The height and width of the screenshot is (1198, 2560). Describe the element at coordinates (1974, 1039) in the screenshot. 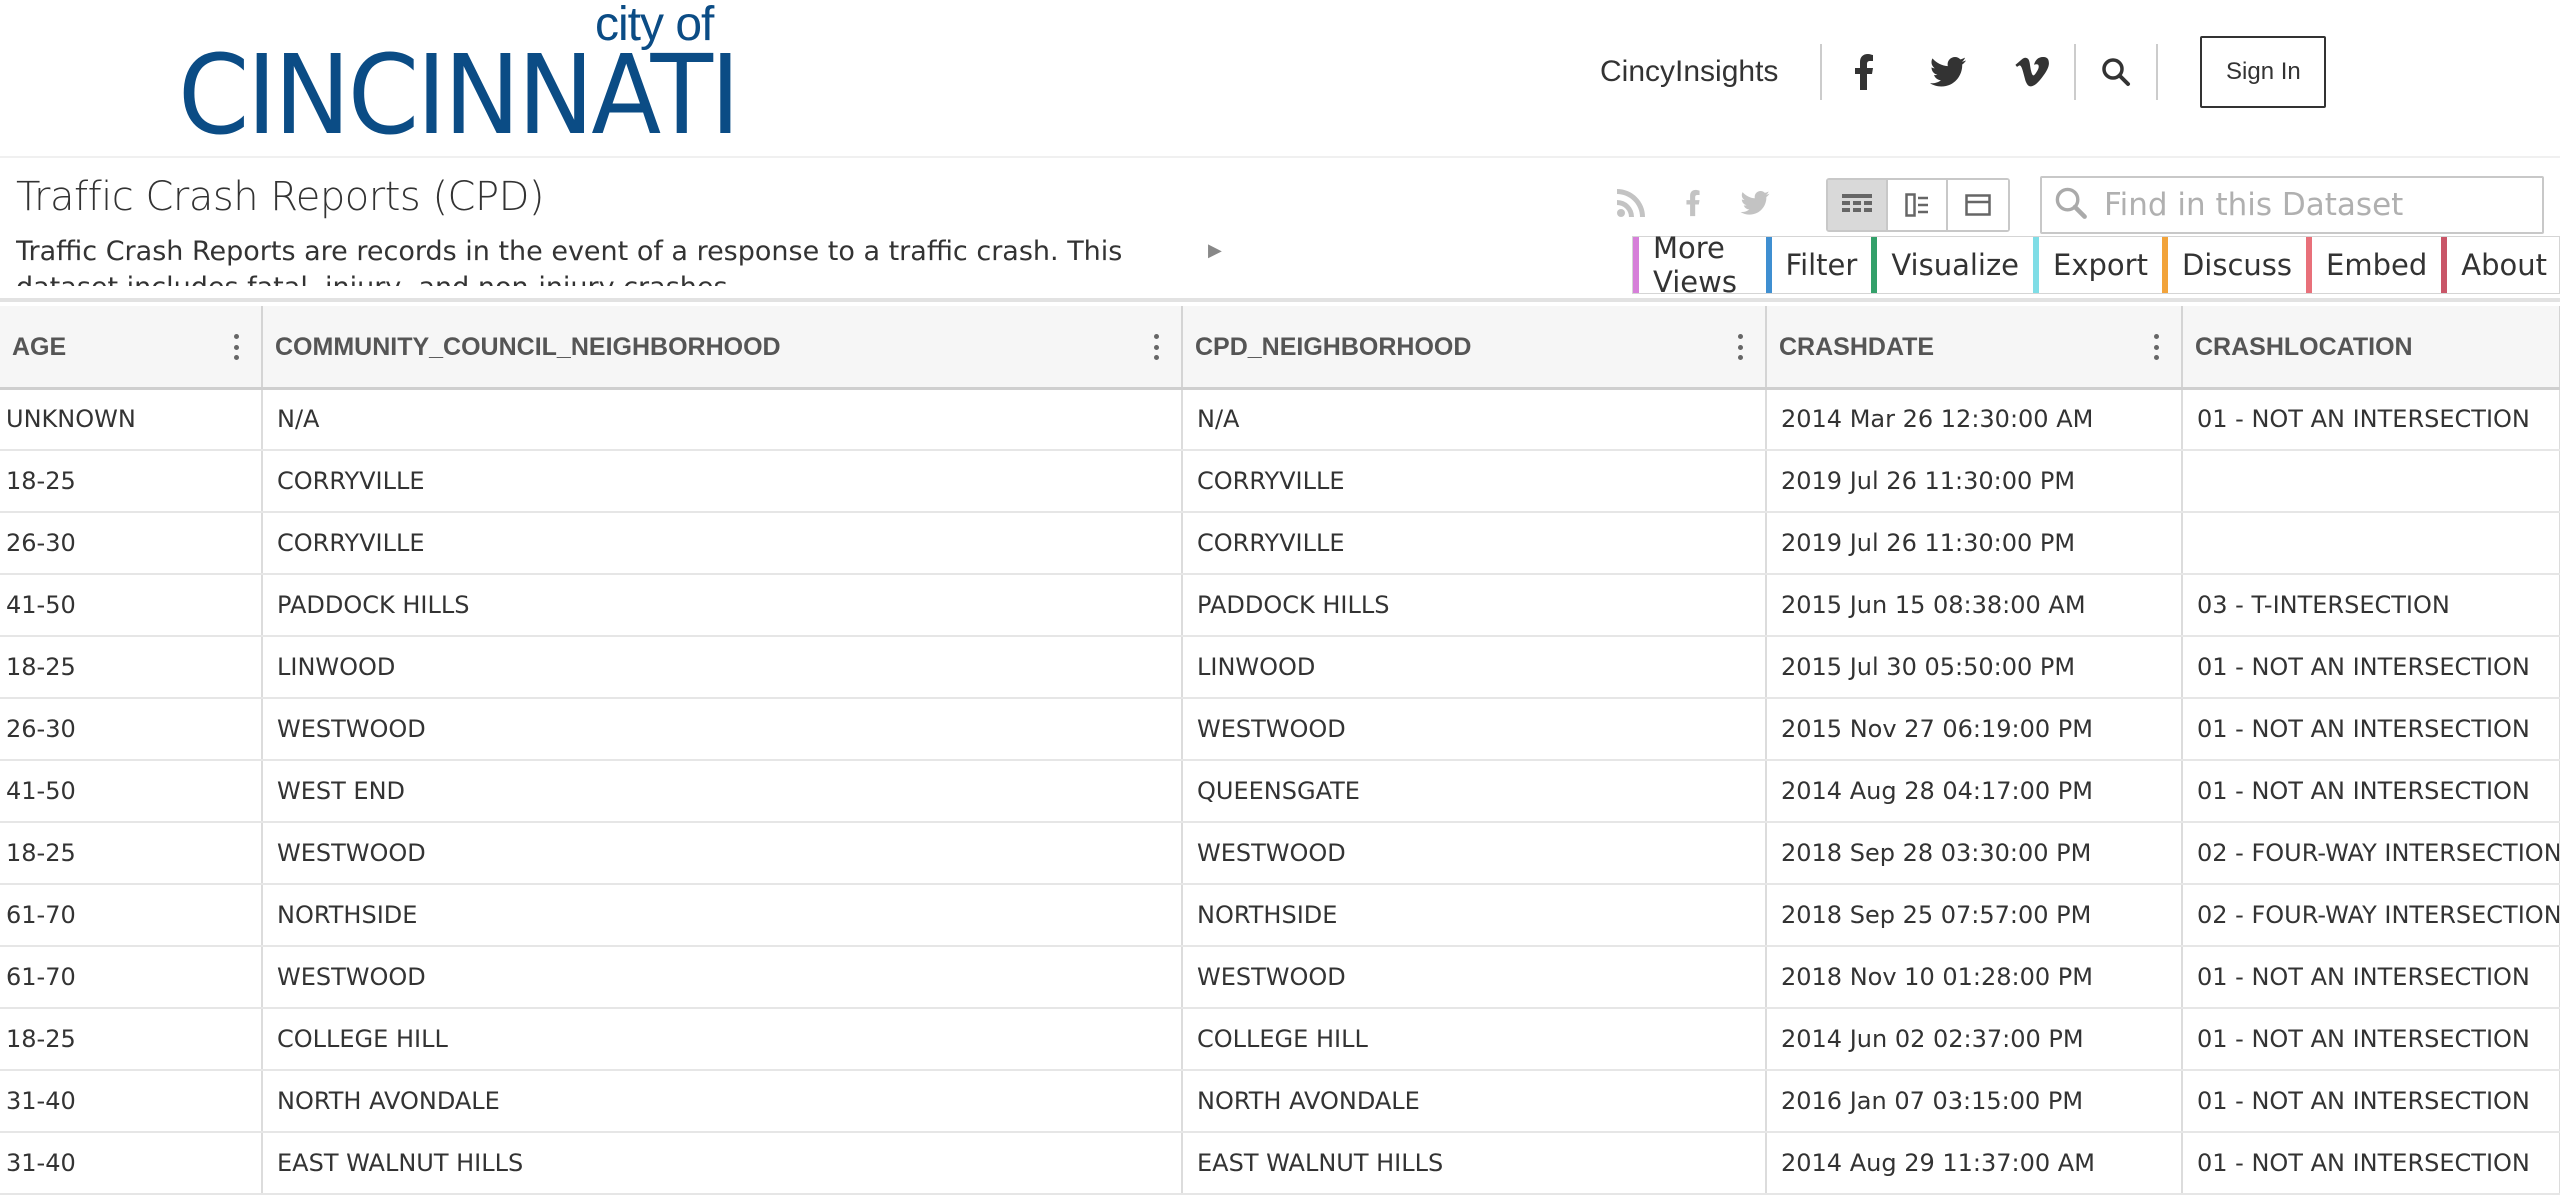

I see `table-cell: 2014 Jun 02 02:37:00 PM` at that location.